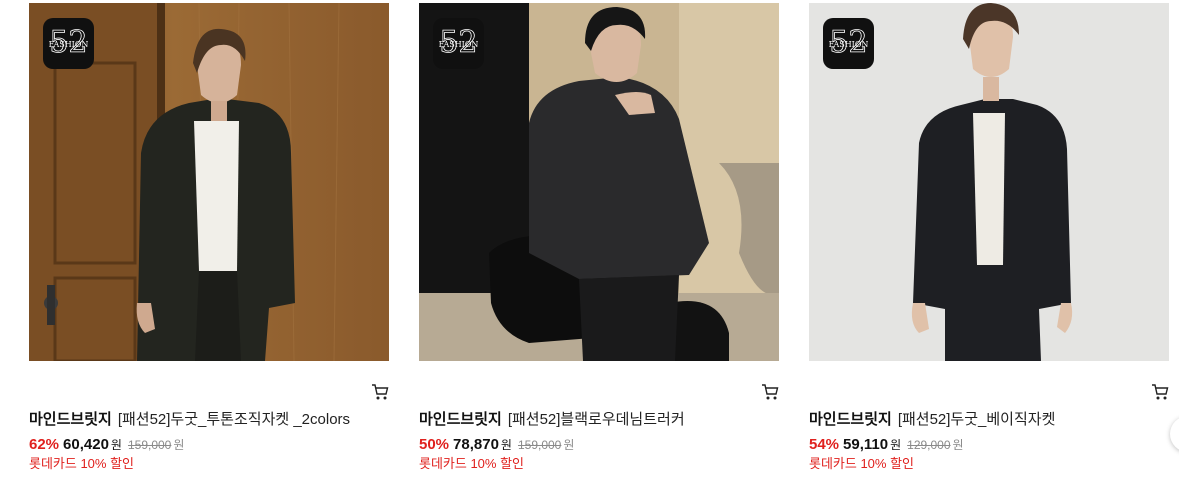 The image size is (1179, 477). What do you see at coordinates (209, 444) in the screenshot?
I see `price-row: 62% 60,420 원 159,000 원` at bounding box center [209, 444].